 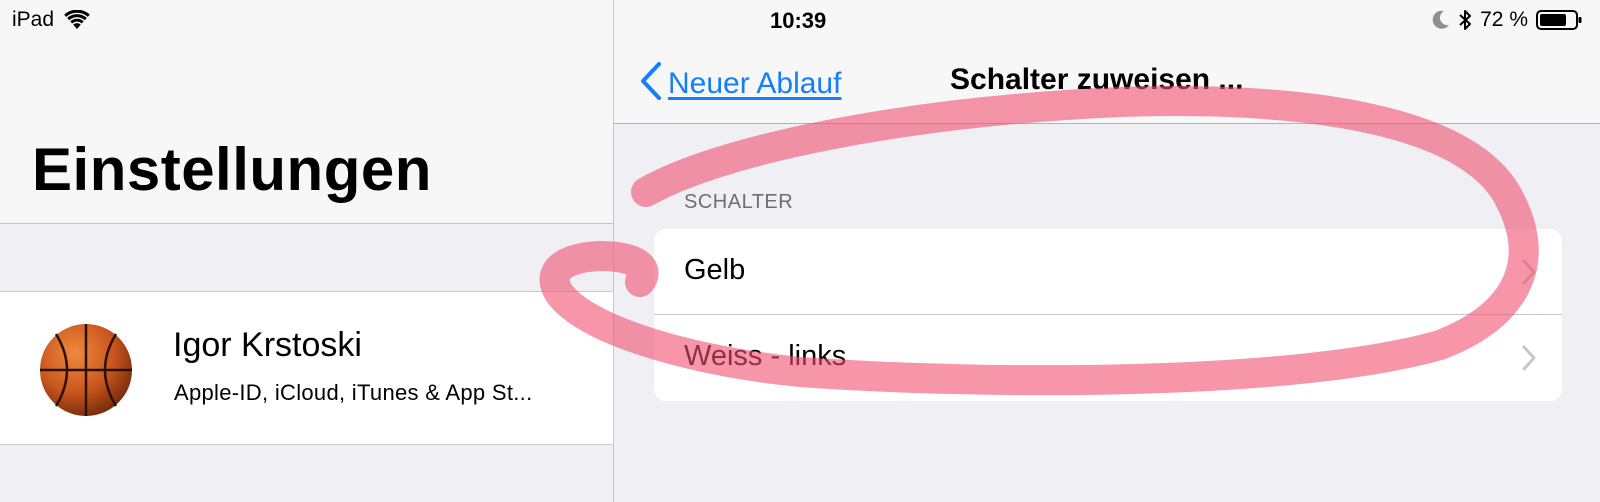 What do you see at coordinates (739, 202) in the screenshot?
I see `section-header: SCHALTER` at bounding box center [739, 202].